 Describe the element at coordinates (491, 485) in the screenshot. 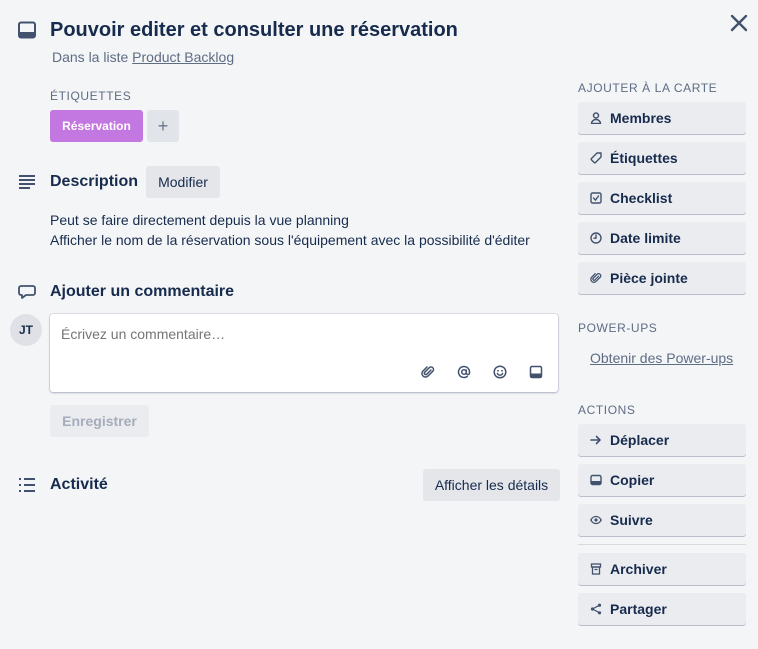

I see `show-details-button: Afficher les détails` at that location.